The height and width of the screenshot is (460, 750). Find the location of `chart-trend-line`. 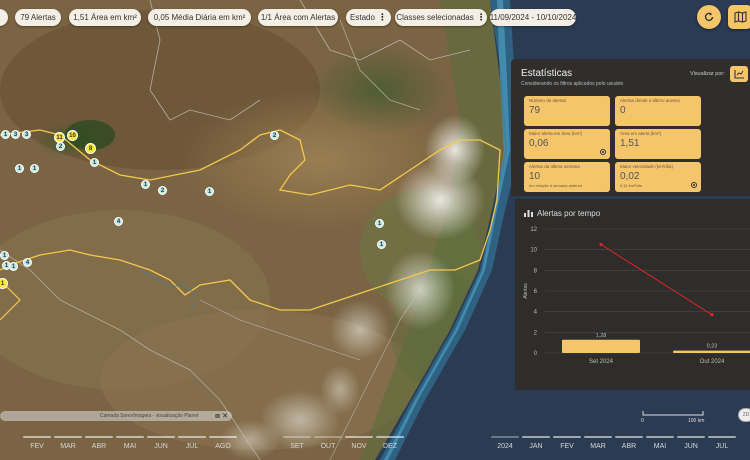

chart-trend-line is located at coordinates (656, 280).